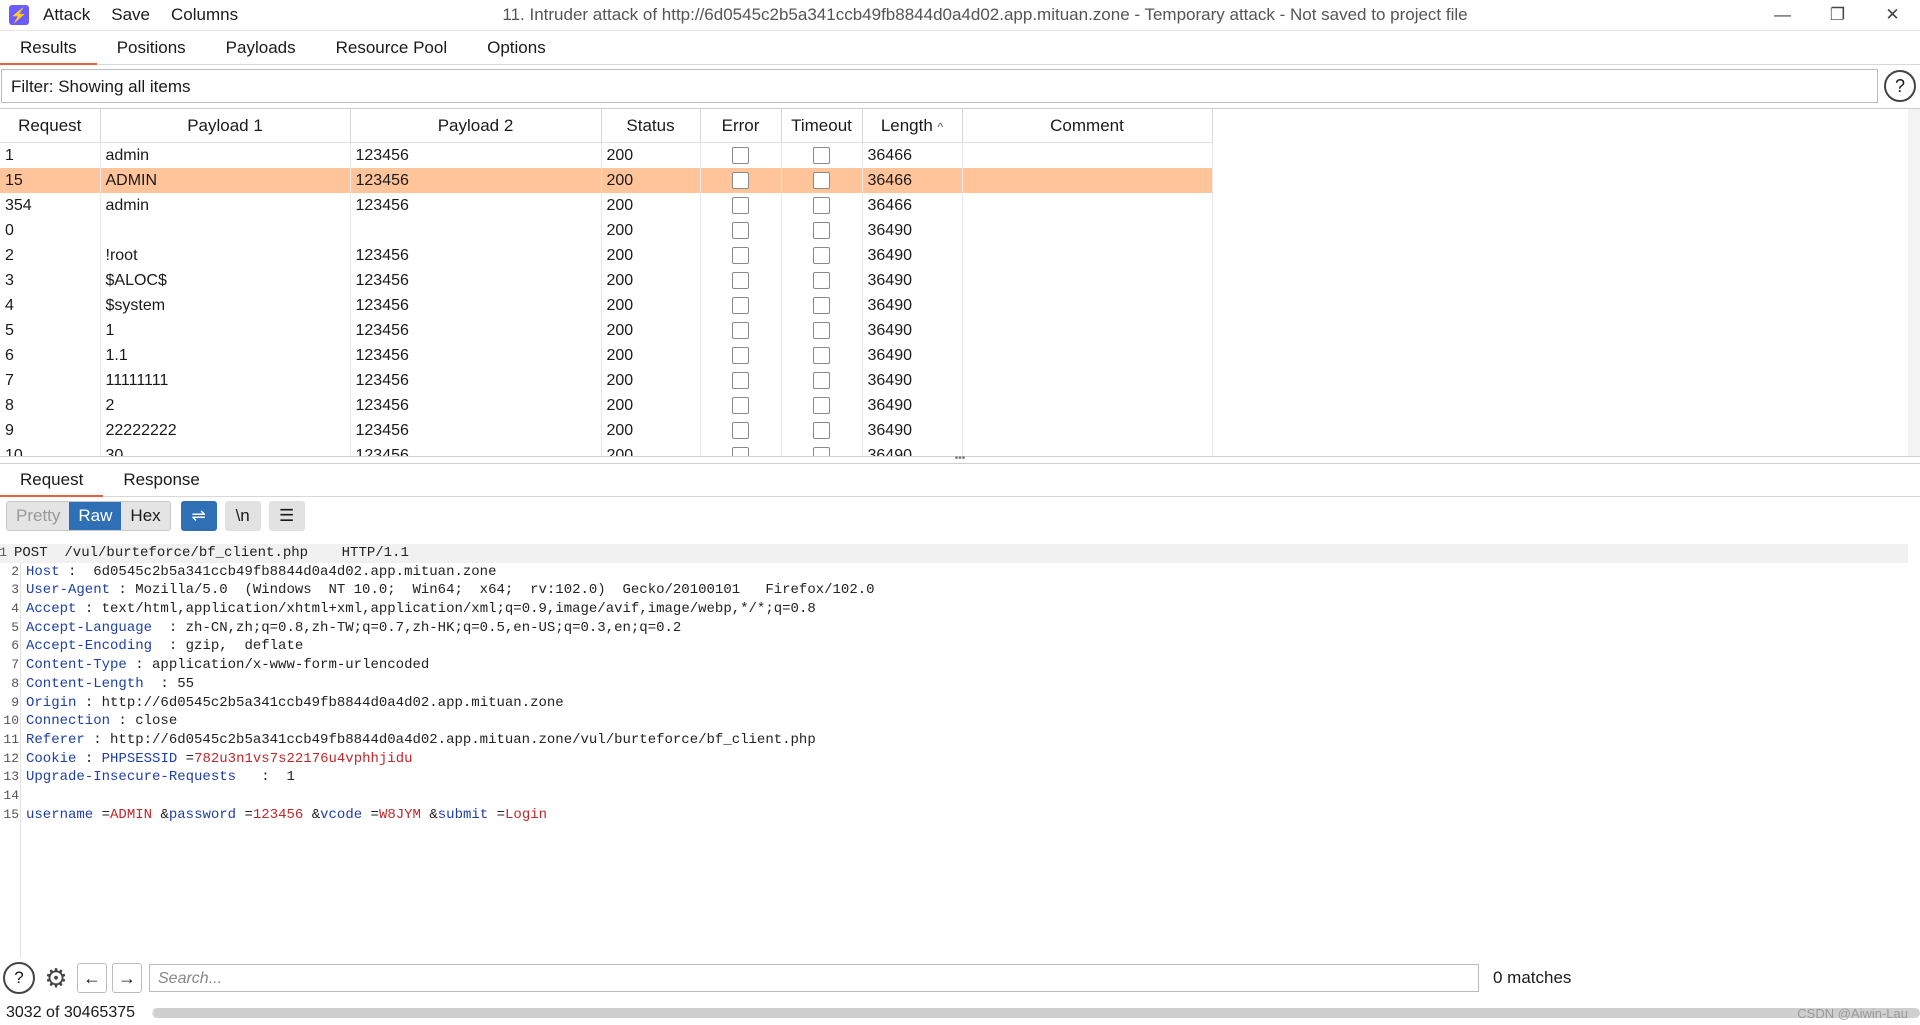  Describe the element at coordinates (960, 459) in the screenshot. I see `pane-splitter: •••` at that location.